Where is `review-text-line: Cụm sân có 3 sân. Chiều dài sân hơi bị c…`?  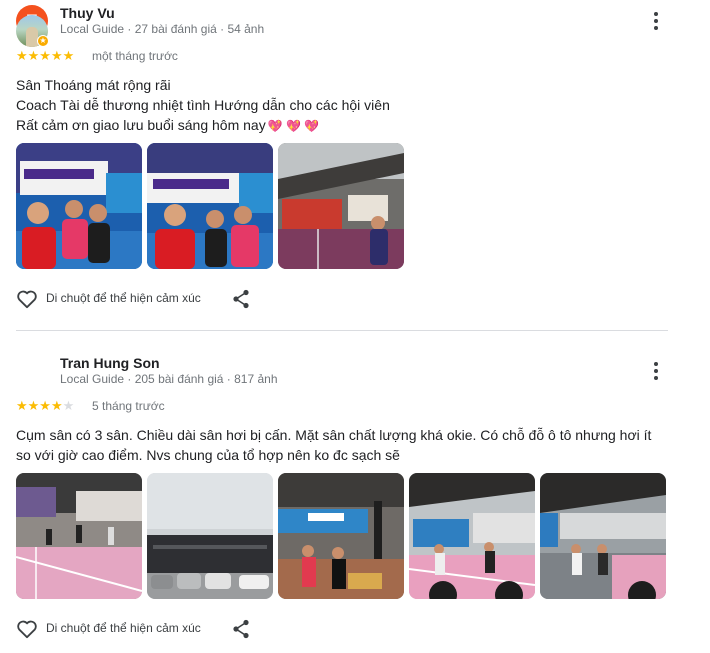 review-text-line: Cụm sân có 3 sân. Chiều dài sân hơi bị c… is located at coordinates (334, 435).